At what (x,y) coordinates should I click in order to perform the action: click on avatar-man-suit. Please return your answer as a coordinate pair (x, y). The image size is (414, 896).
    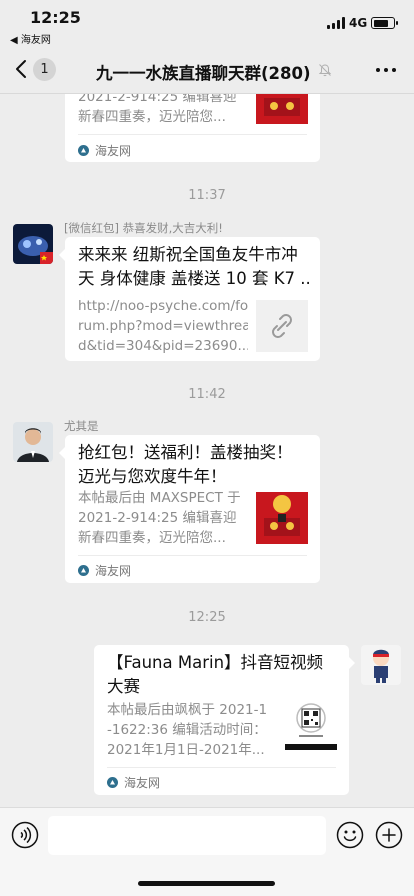
    Looking at the image, I should click on (33, 442).